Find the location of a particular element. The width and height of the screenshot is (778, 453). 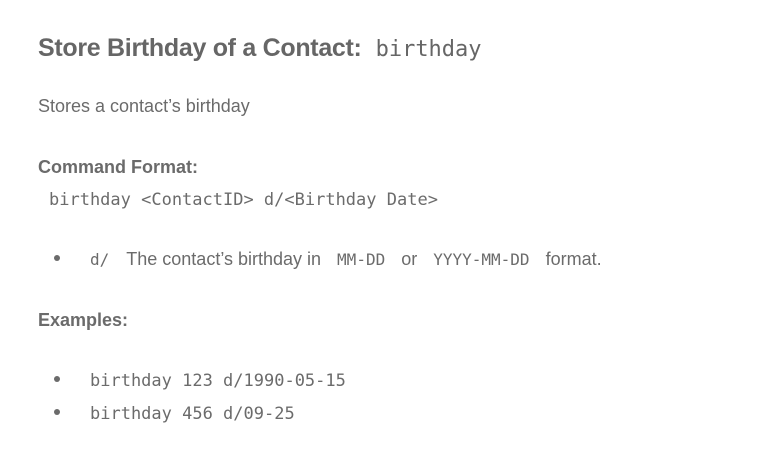

section-heading: Store Birthday of a Contact: birthday is located at coordinates (260, 48).